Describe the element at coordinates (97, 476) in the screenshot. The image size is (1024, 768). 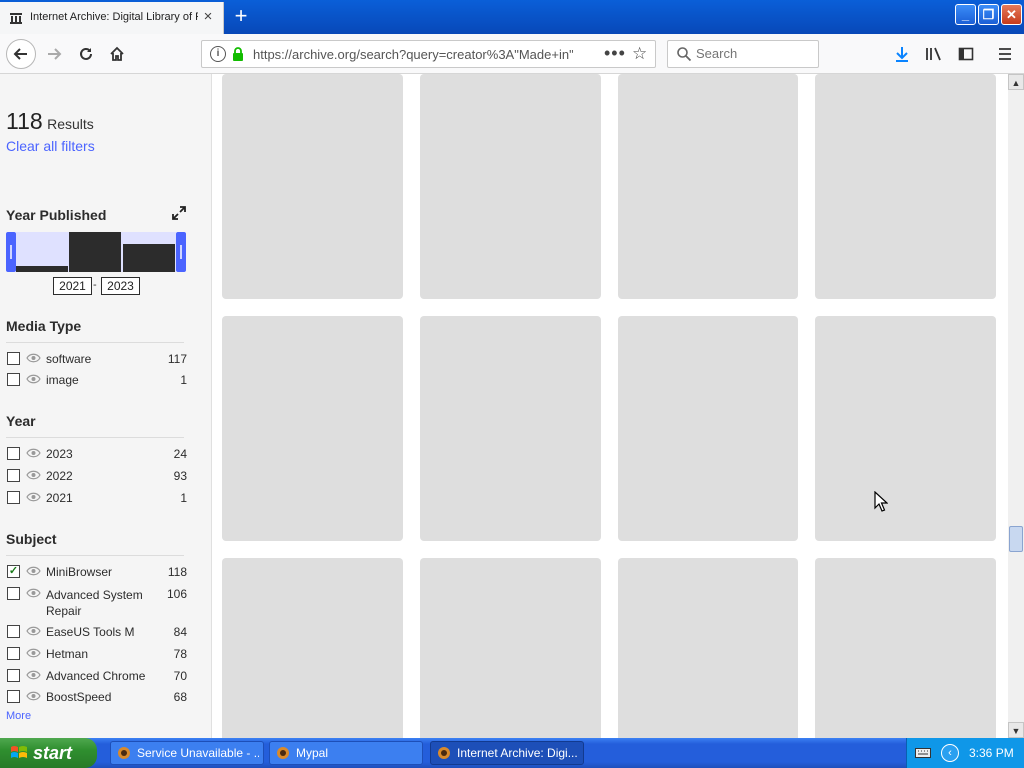
I see `facet-2022: 2022 93` at that location.